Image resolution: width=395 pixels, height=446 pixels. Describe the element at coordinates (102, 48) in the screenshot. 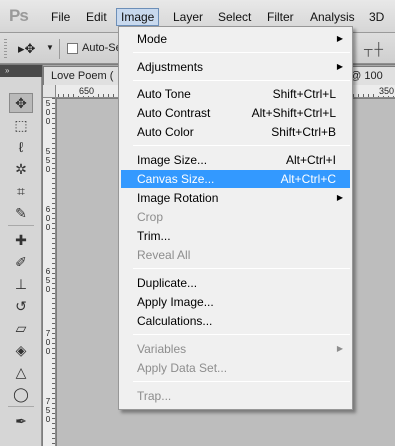

I see `auto-select-label: Auto-Se` at that location.